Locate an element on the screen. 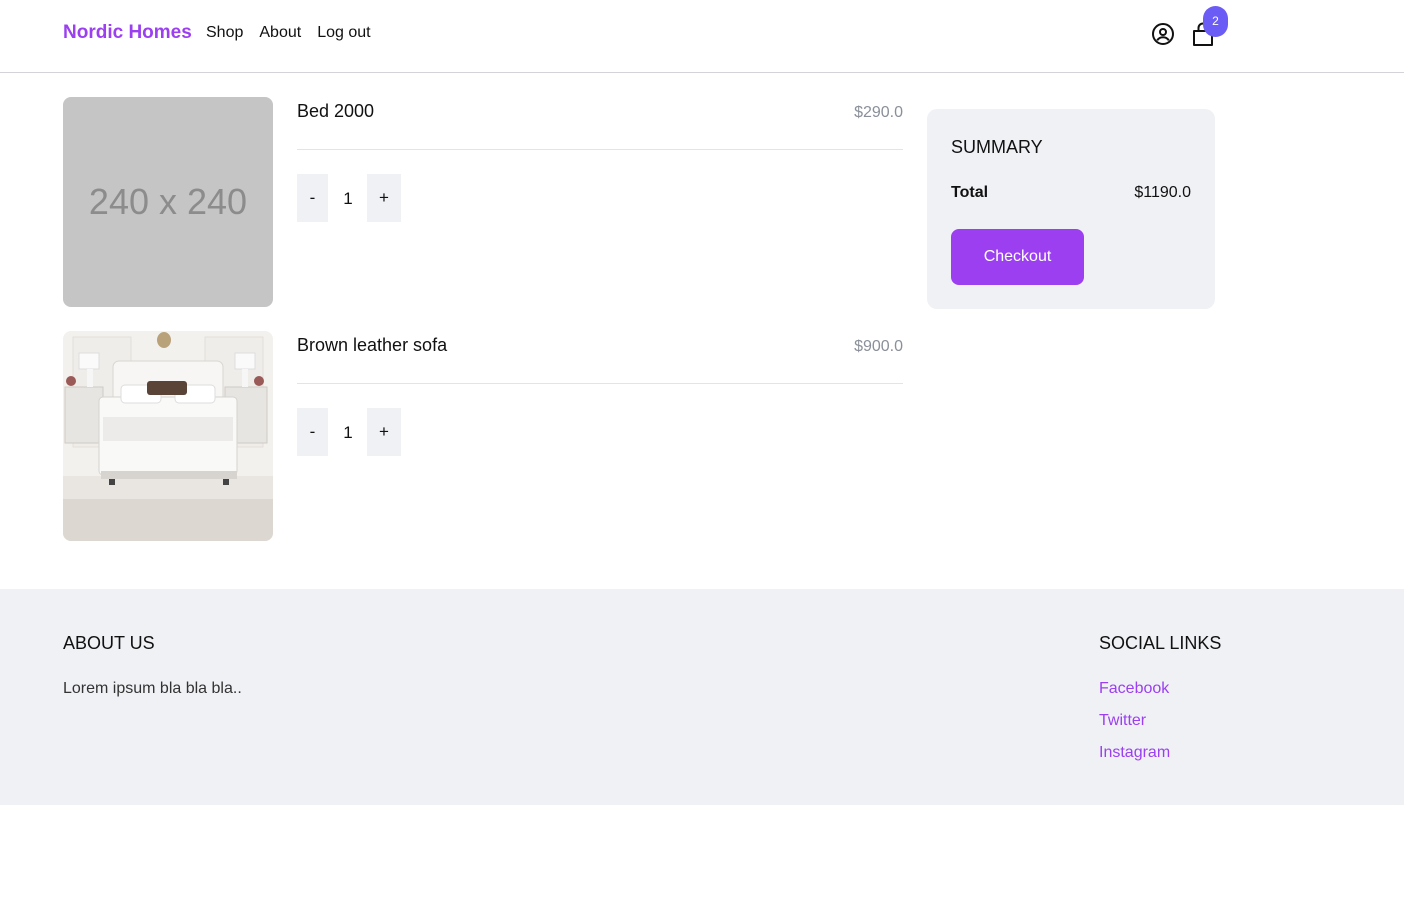  product-image-placeholder: 240 x 240 is located at coordinates (168, 202).